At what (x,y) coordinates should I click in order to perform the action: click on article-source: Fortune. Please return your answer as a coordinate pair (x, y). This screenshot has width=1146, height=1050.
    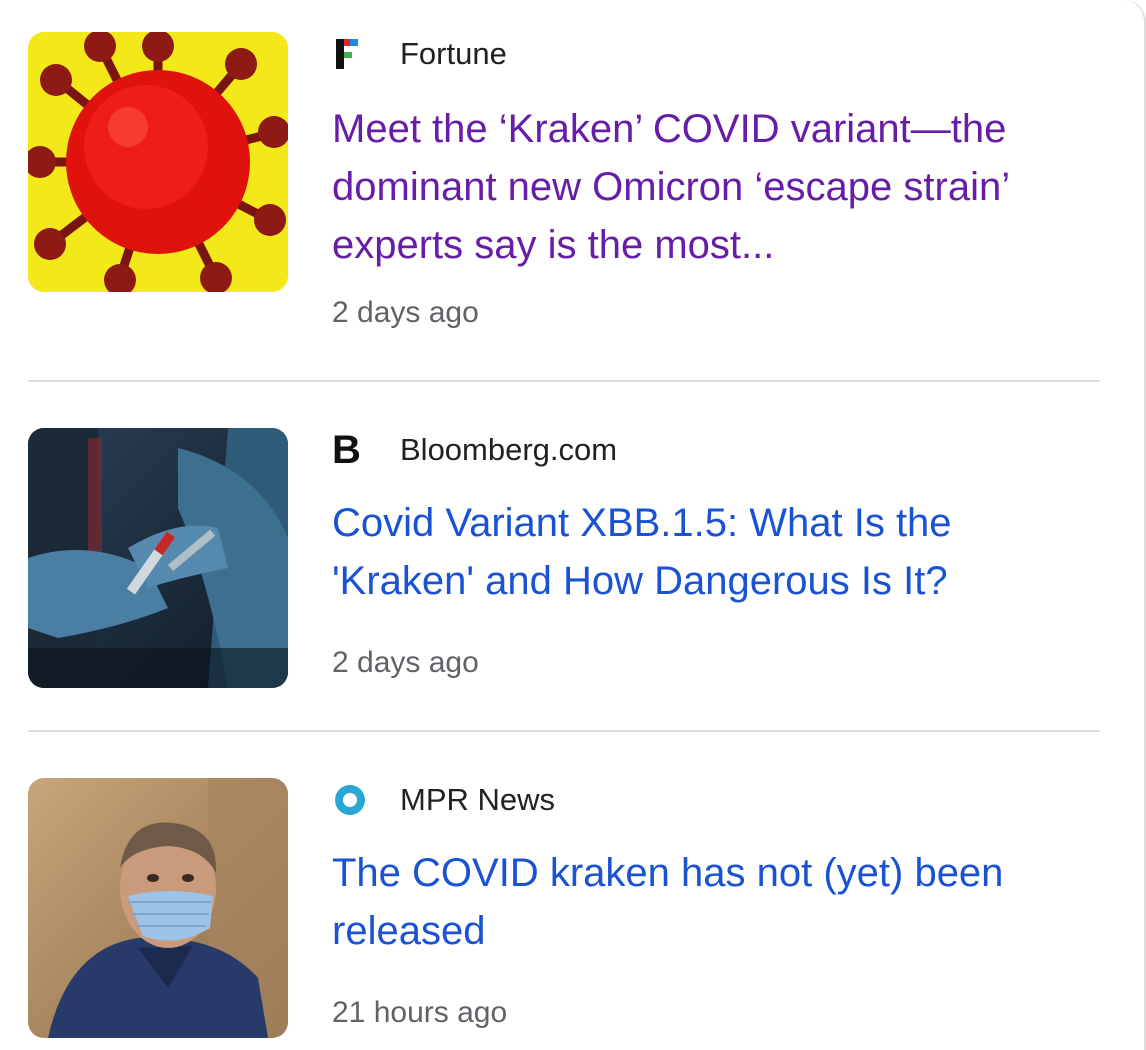
    Looking at the image, I should click on (419, 54).